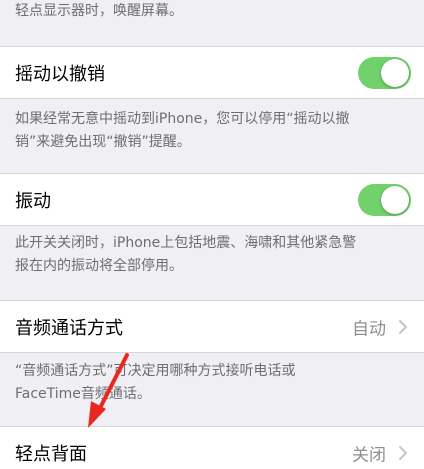 The height and width of the screenshot is (469, 424). Describe the element at coordinates (212, 255) in the screenshot. I see `vibration-footnote: 此开关关闭时，iPhone上包括地震、海啸和其他紧急警 报在内的振动将全部停用。` at that location.